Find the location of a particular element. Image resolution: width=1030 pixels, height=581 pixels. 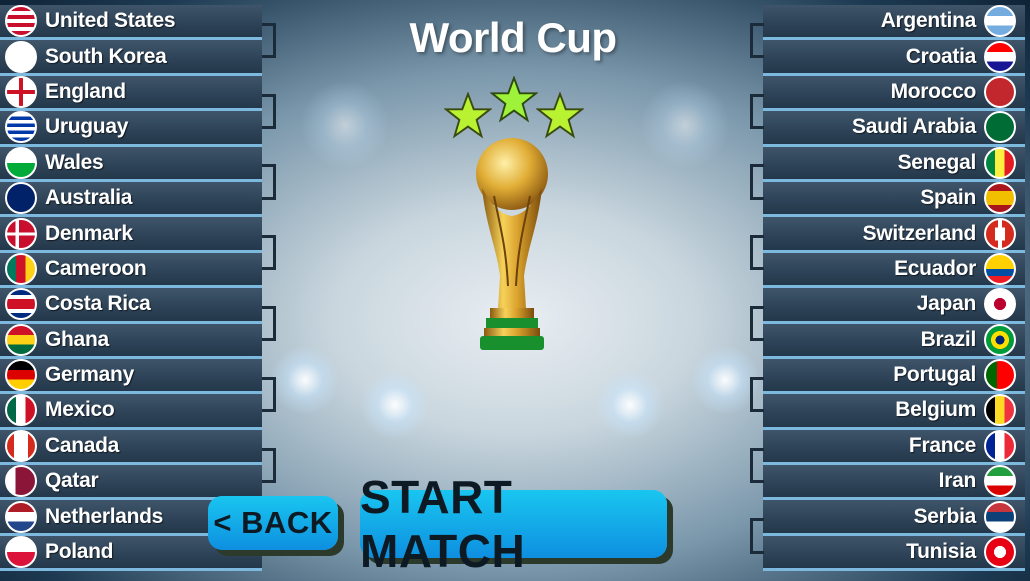

team-row: Japan is located at coordinates (894, 306).